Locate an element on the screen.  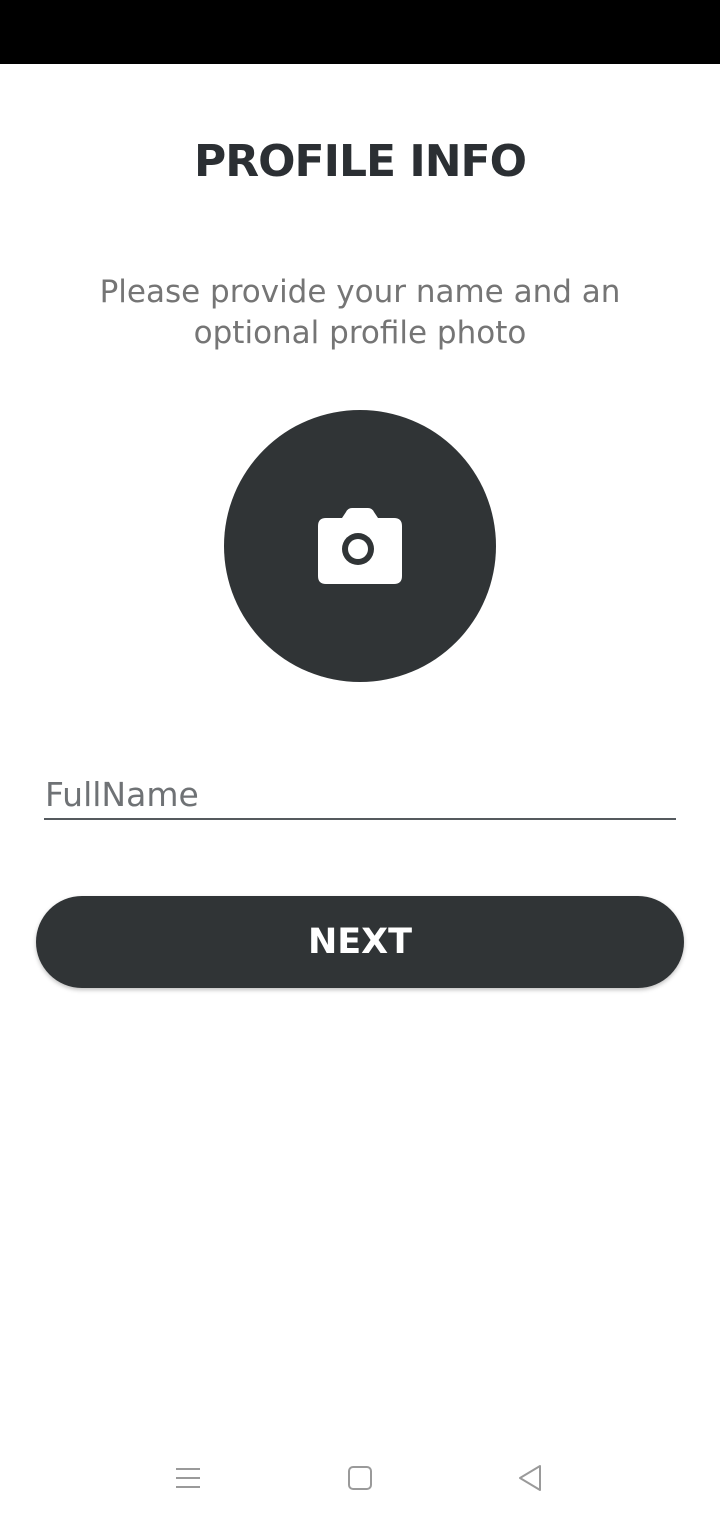
status-bar is located at coordinates (360, 32).